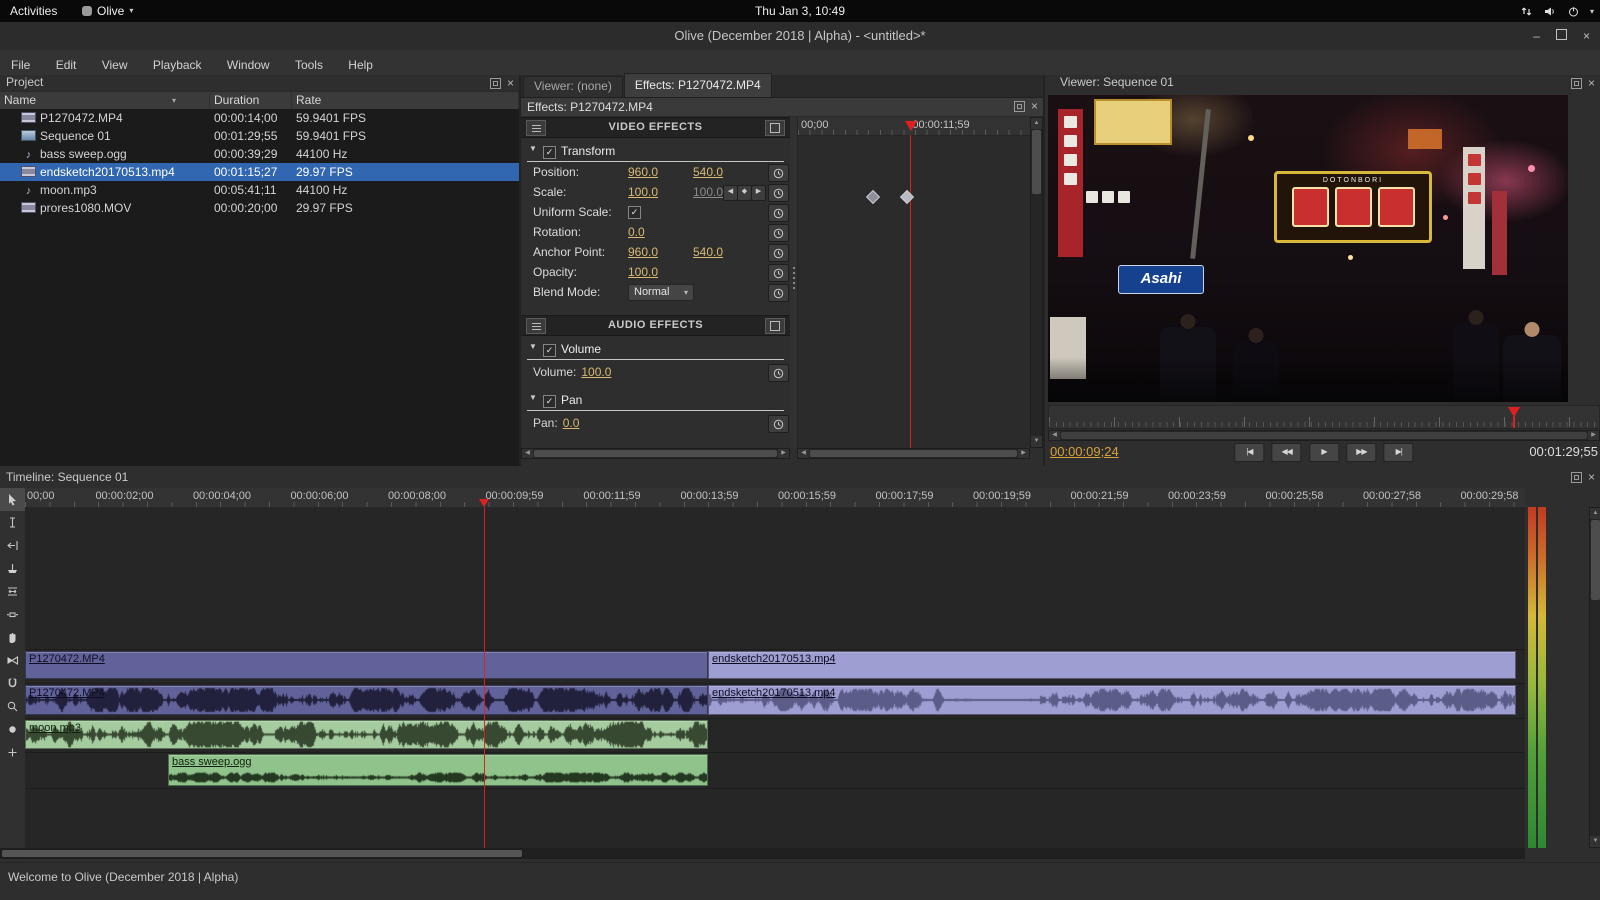 The width and height of the screenshot is (1600, 900). Describe the element at coordinates (12, 729) in the screenshot. I see `record-button` at that location.